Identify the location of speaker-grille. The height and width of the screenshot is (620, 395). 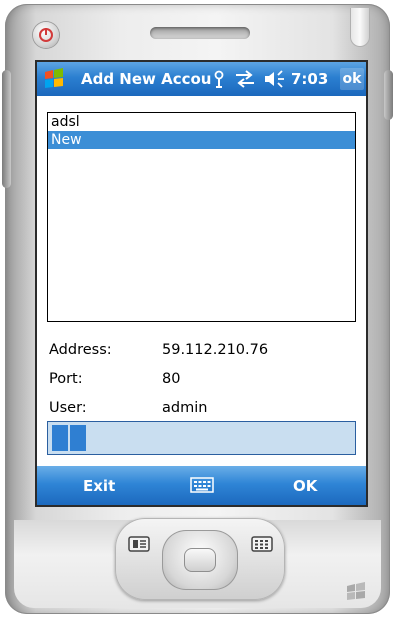
(200, 33).